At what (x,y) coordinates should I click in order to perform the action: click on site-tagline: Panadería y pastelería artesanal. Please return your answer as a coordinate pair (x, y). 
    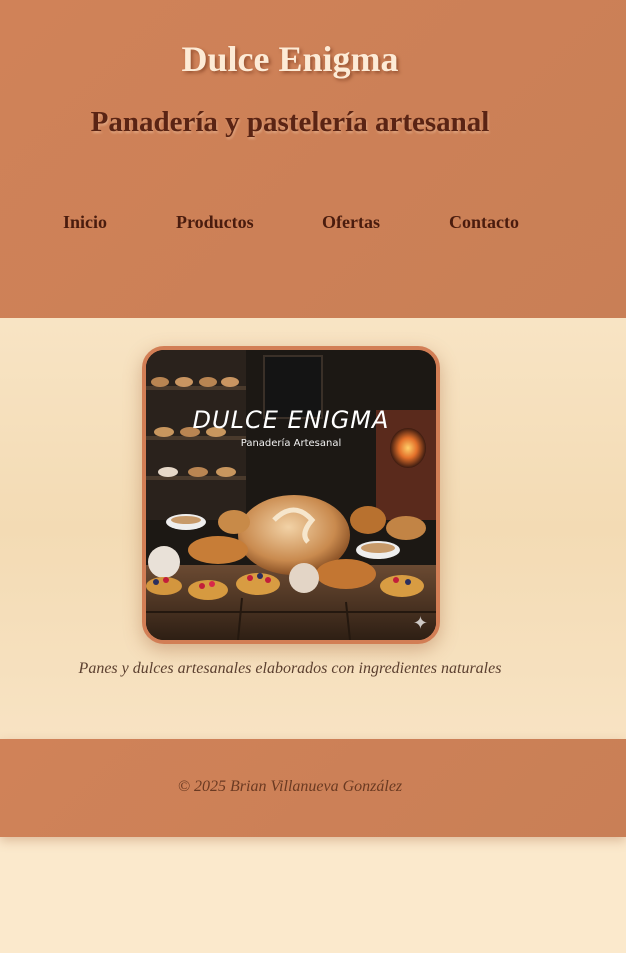
    Looking at the image, I should click on (290, 122).